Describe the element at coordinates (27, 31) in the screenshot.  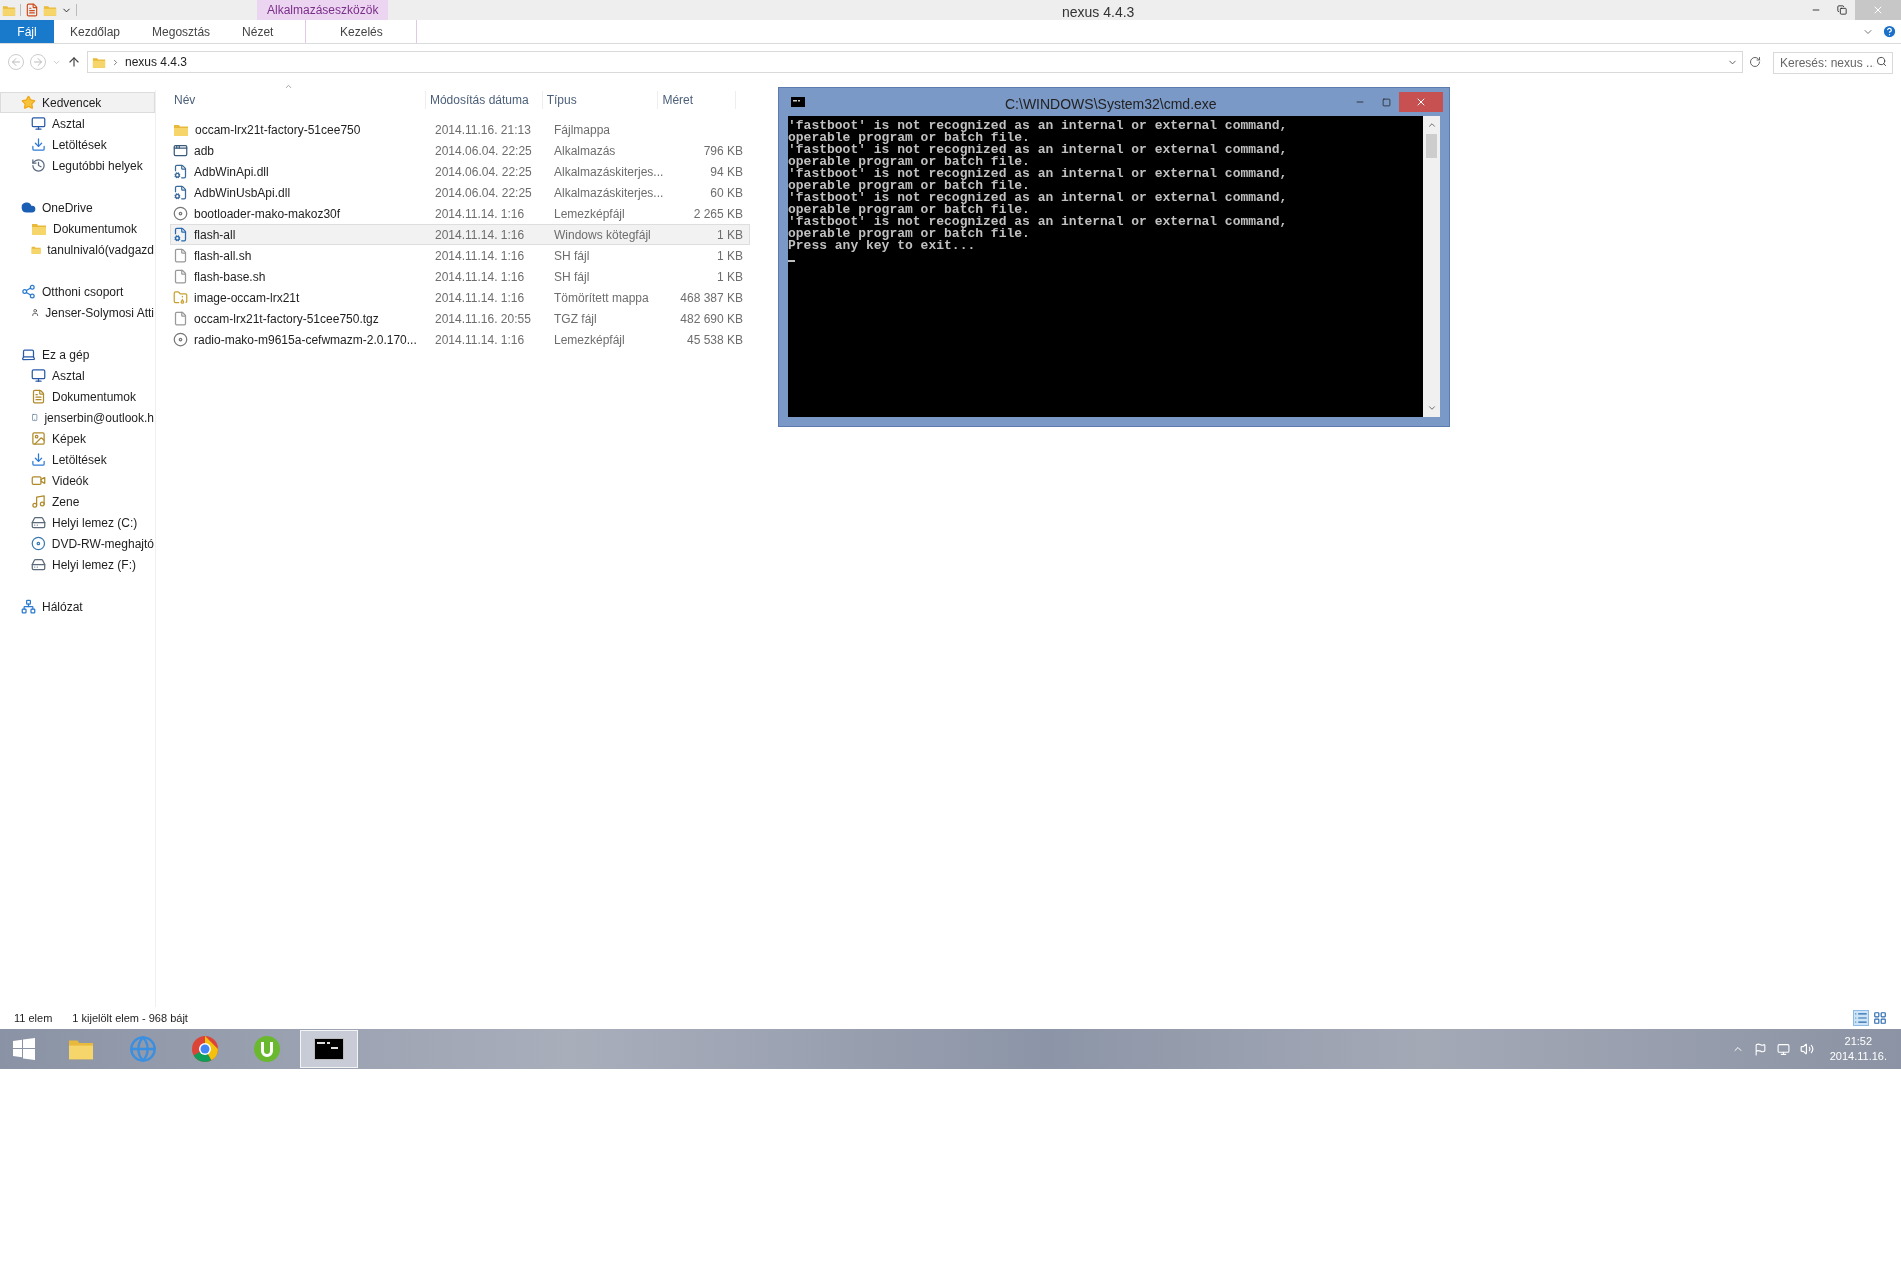
I see `file-tab: Fájl` at that location.